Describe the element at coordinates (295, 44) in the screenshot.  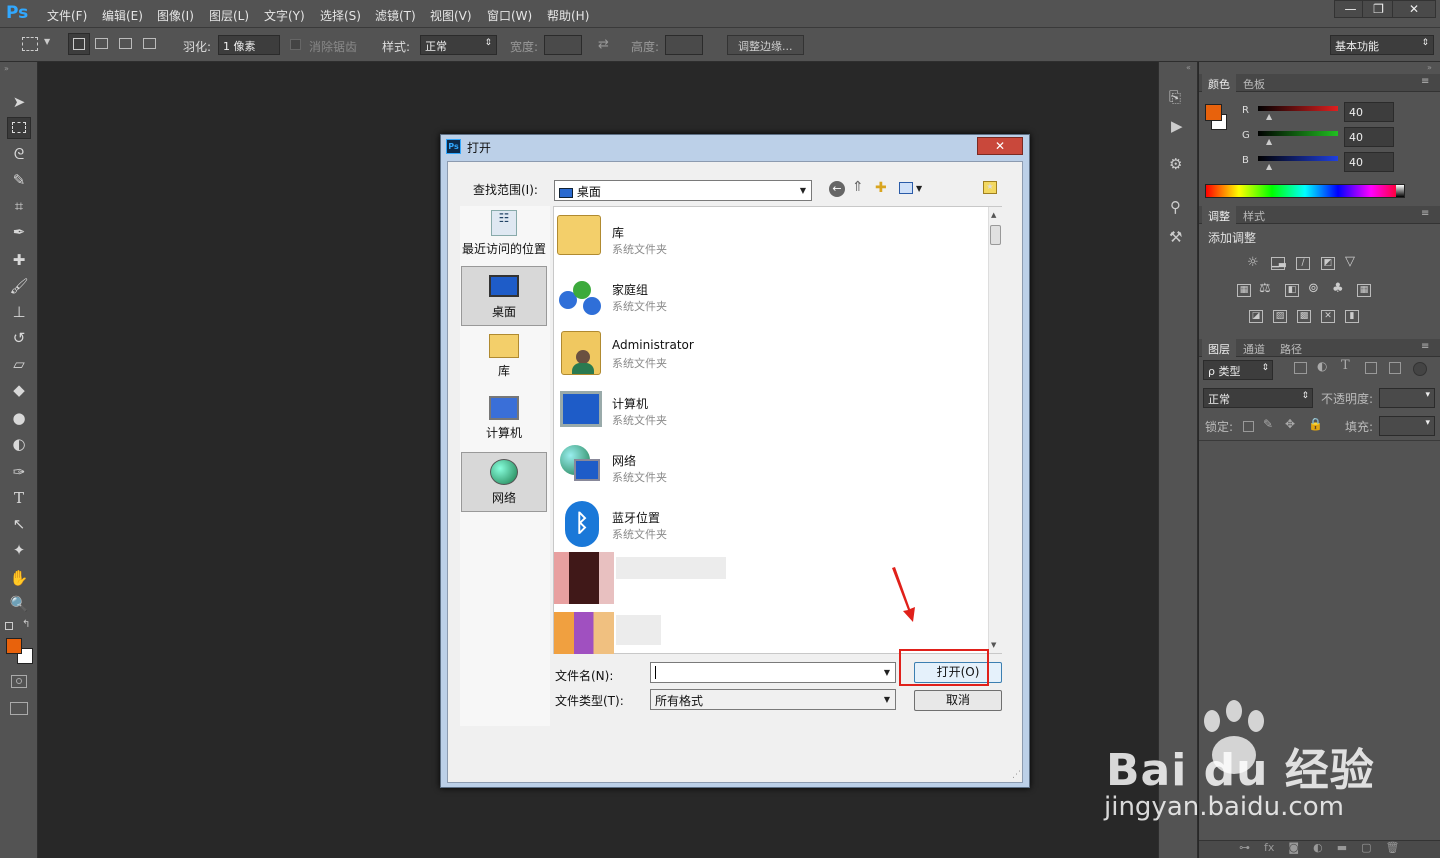
I see `antialias-checkbox` at that location.